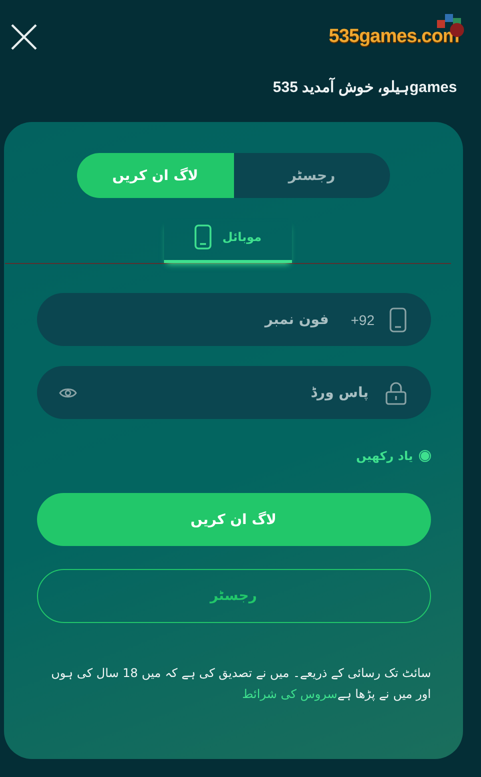 This screenshot has width=481, height=777. Describe the element at coordinates (228, 241) in the screenshot. I see `method-tab: موبائل` at that location.